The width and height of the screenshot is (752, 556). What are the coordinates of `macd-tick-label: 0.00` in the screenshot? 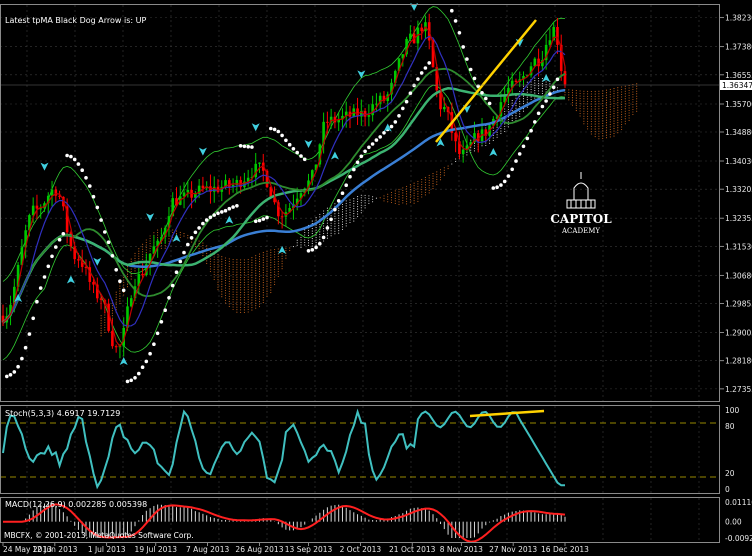 It's located at (733, 522).